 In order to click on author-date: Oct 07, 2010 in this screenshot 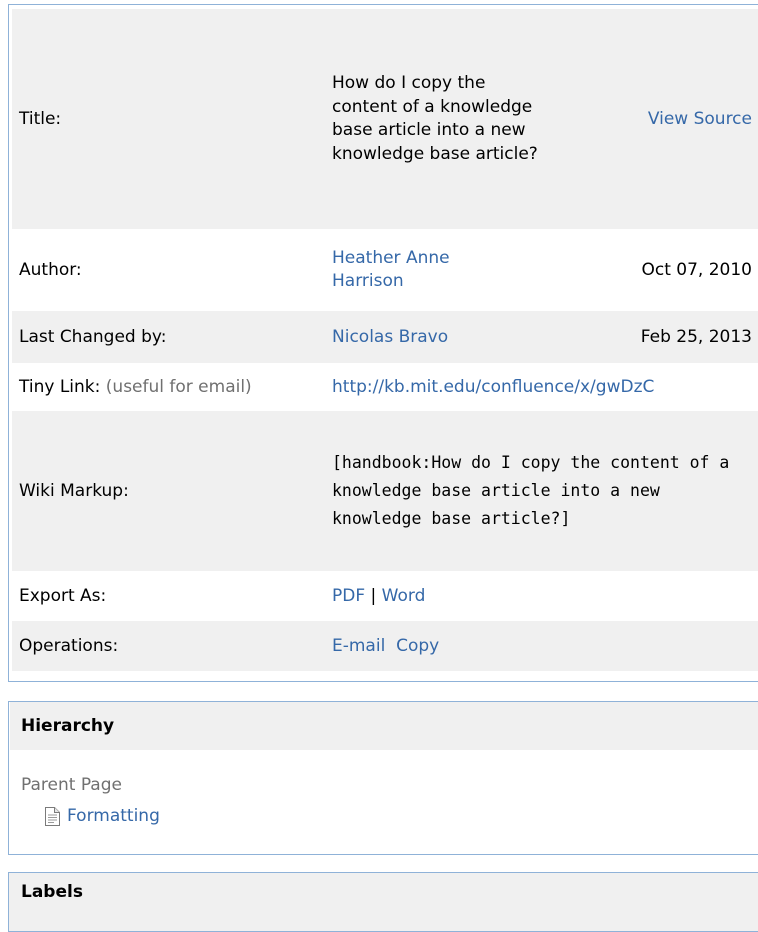, I will do `click(697, 269)`.